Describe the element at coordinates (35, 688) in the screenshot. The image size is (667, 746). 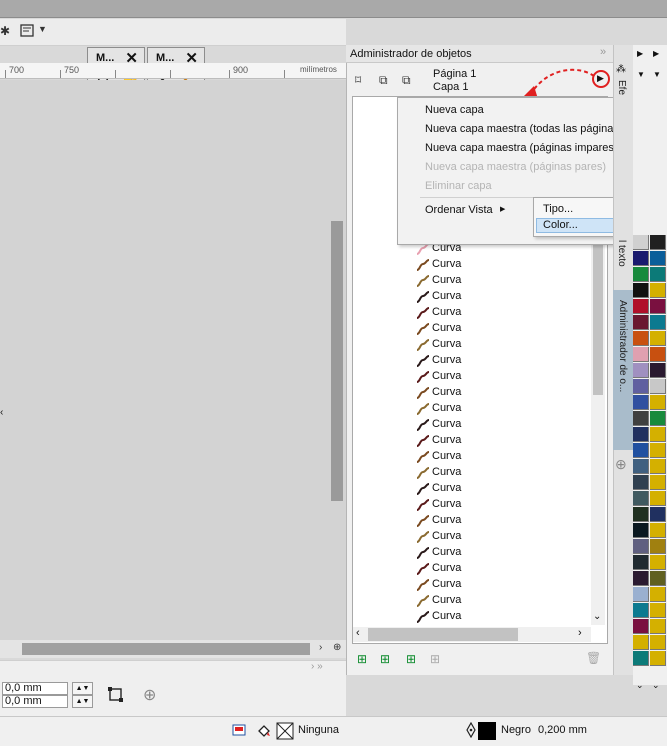
I see `x-position-field: 0,0 mm` at that location.